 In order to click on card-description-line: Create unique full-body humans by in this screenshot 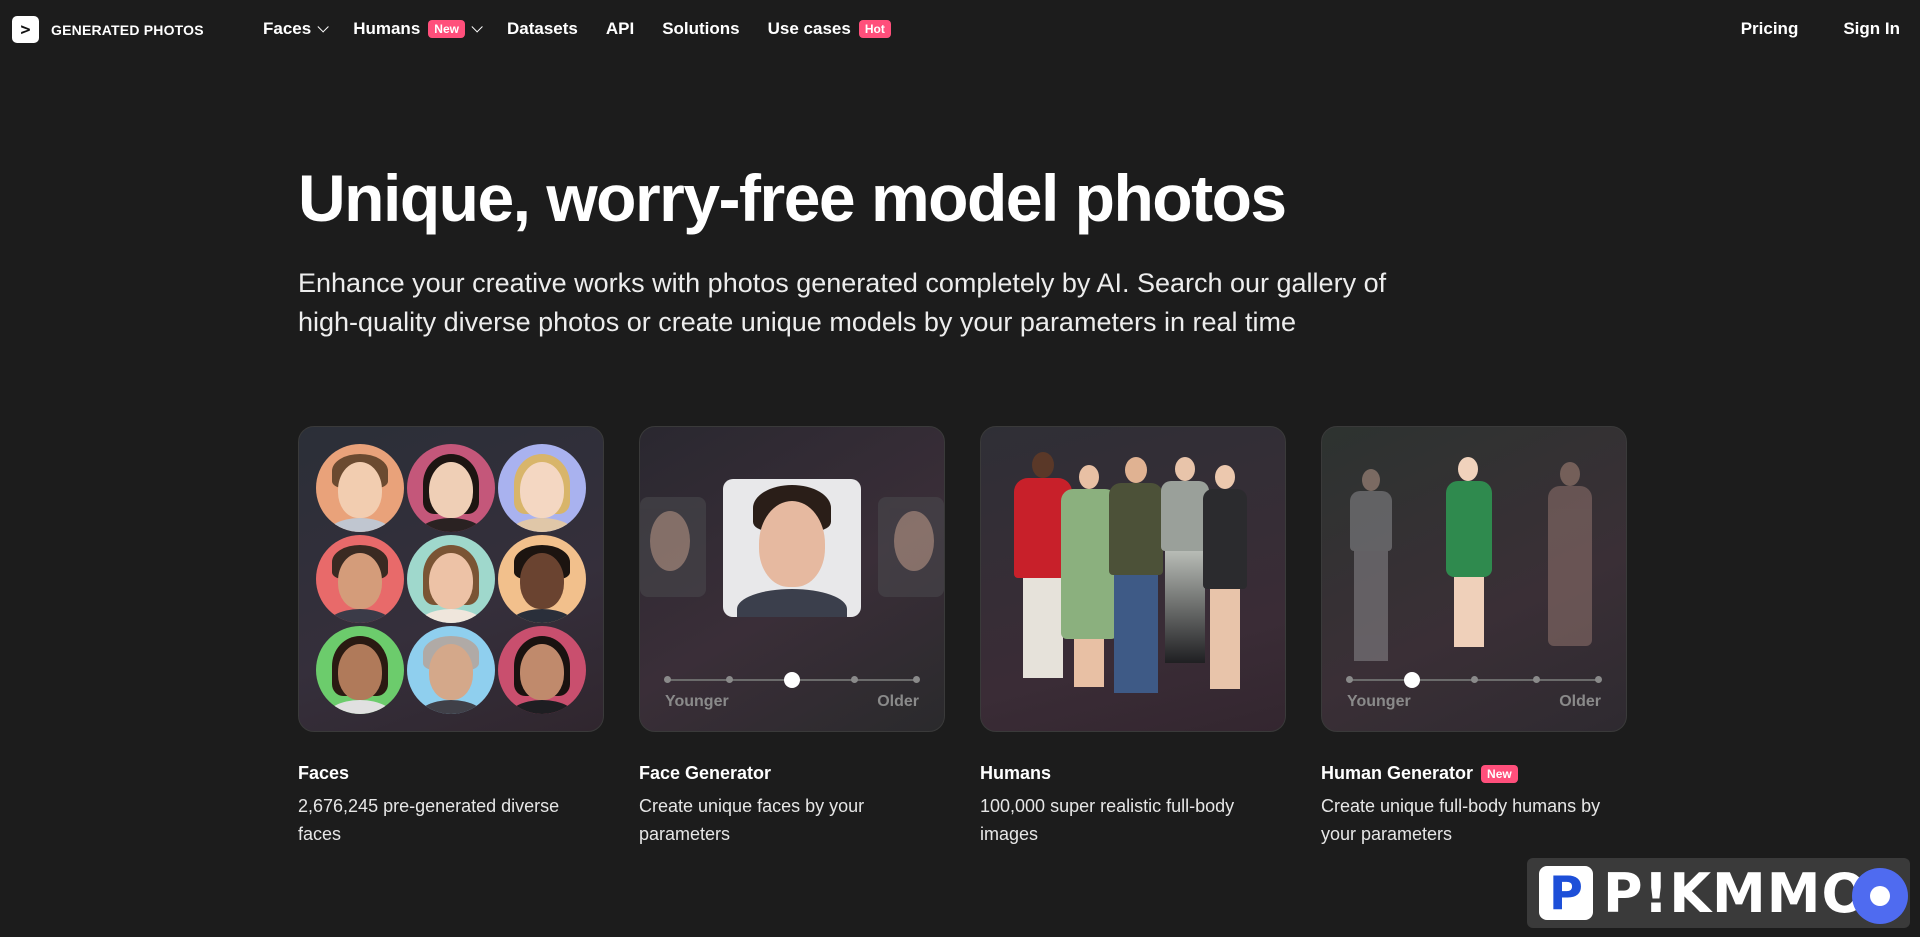, I will do `click(1461, 806)`.